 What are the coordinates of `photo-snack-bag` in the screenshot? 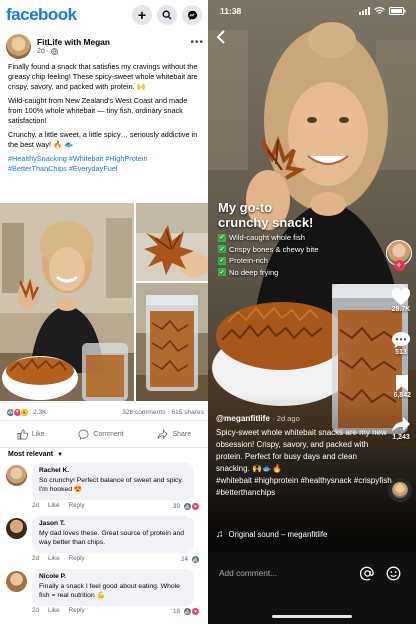 It's located at (172, 342).